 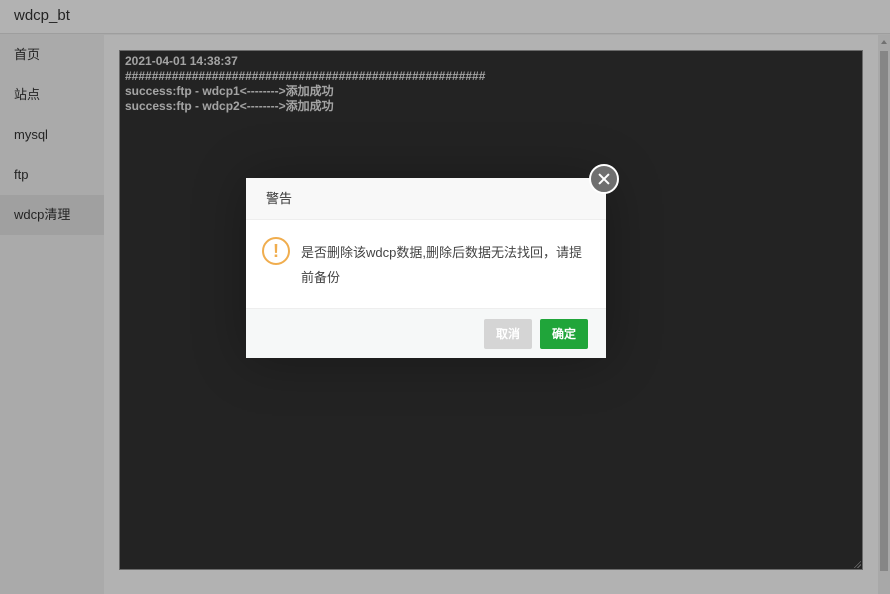 What do you see at coordinates (426, 199) in the screenshot?
I see `dialog-title: 警告` at bounding box center [426, 199].